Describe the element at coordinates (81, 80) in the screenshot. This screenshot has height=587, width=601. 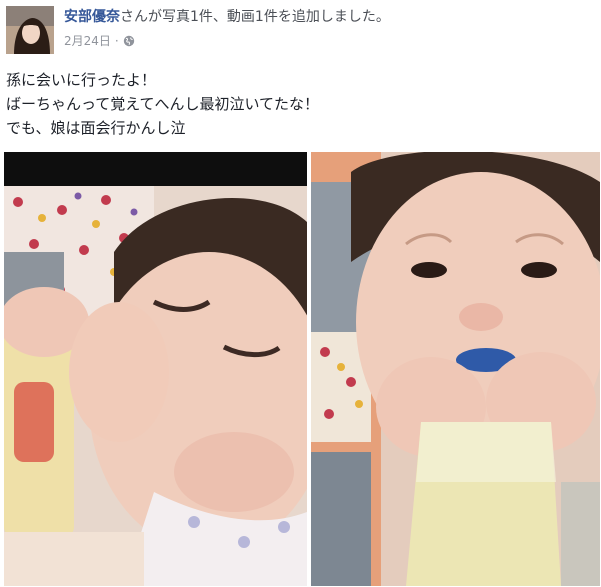
I see `post-text-line: 孫に会いに行ったよ！` at that location.